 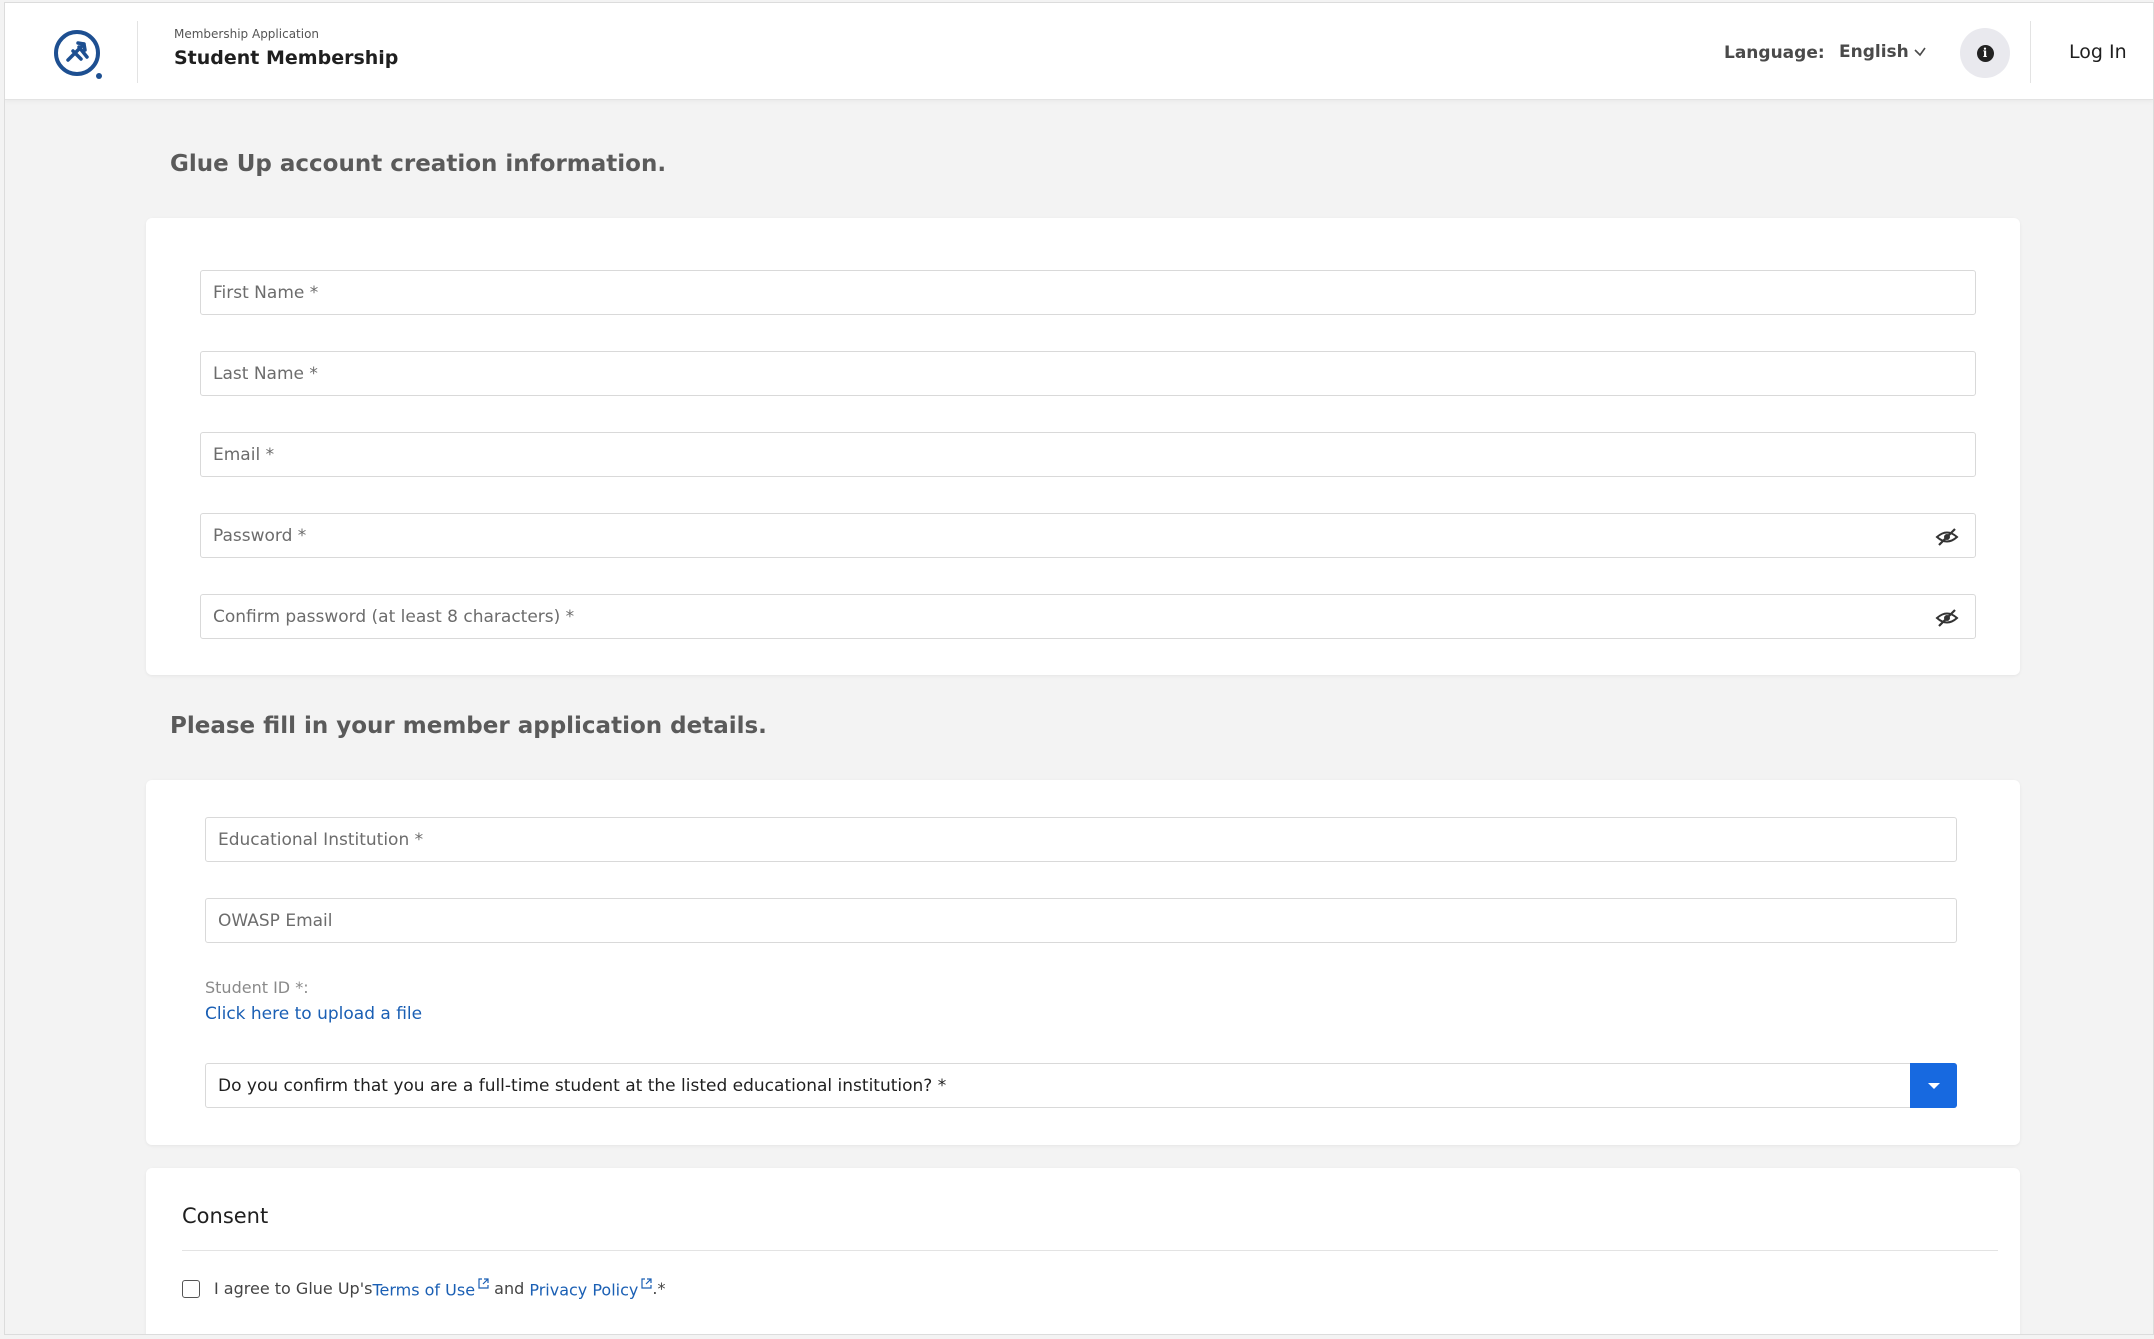 I want to click on consent-text-and: and, so click(x=509, y=1289).